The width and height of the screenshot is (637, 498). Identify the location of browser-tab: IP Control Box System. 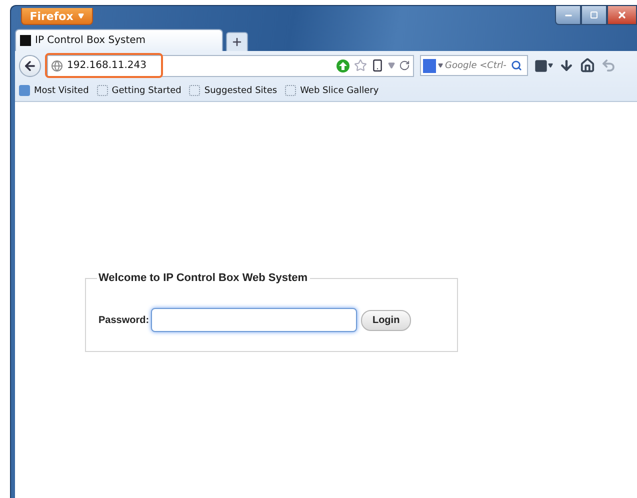
(119, 40).